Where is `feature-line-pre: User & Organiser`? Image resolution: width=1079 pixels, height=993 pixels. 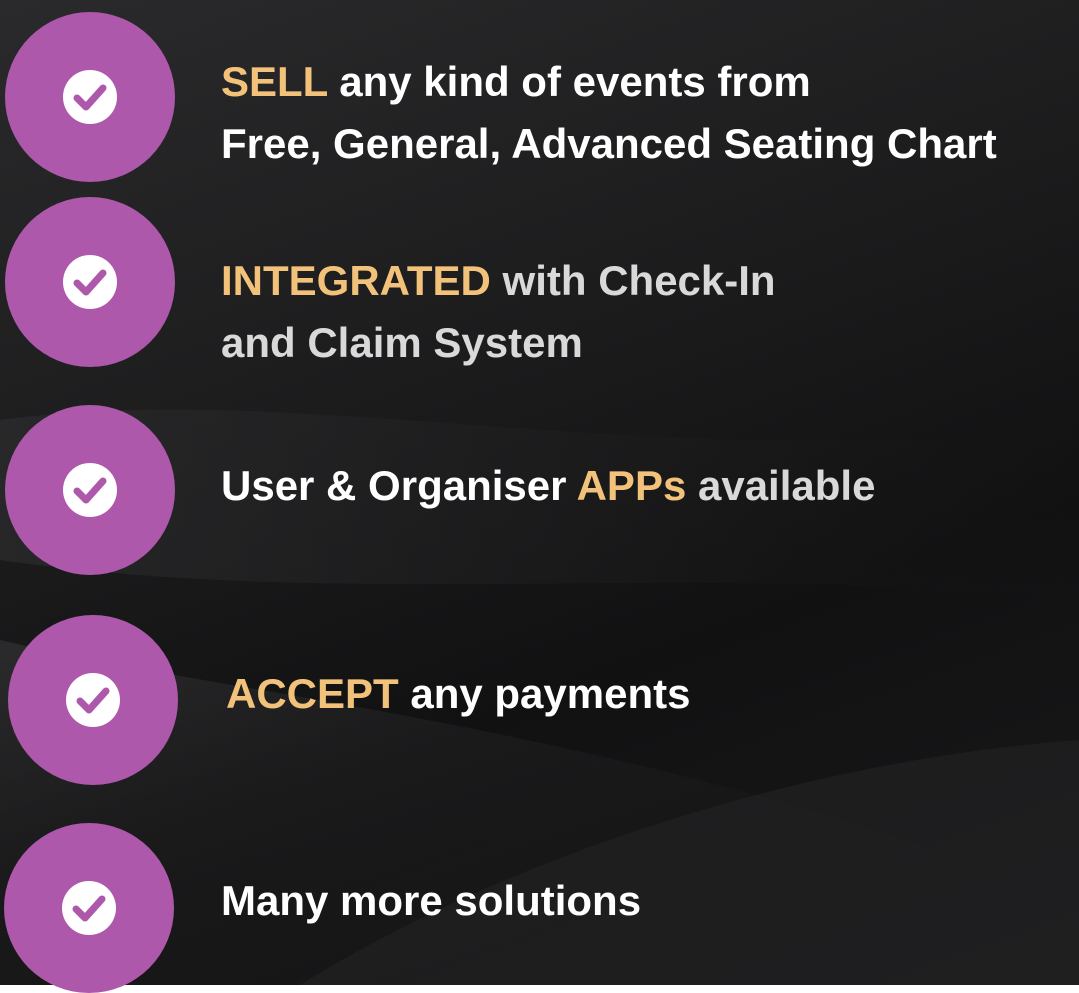 feature-line-pre: User & Organiser is located at coordinates (399, 485).